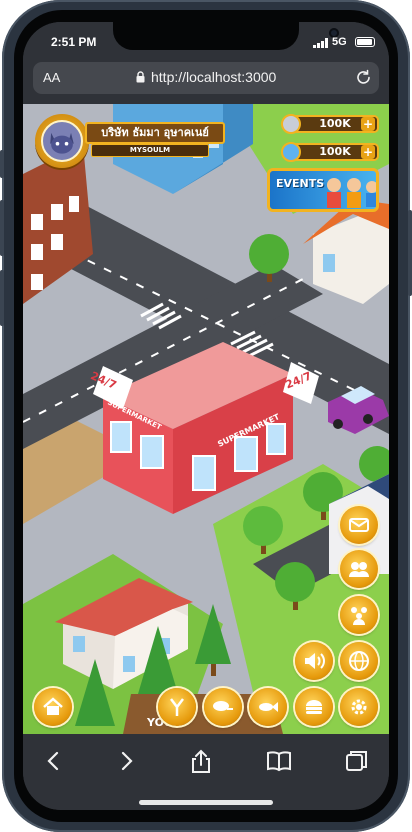  Describe the element at coordinates (206, 802) in the screenshot. I see `home-indicator` at that location.